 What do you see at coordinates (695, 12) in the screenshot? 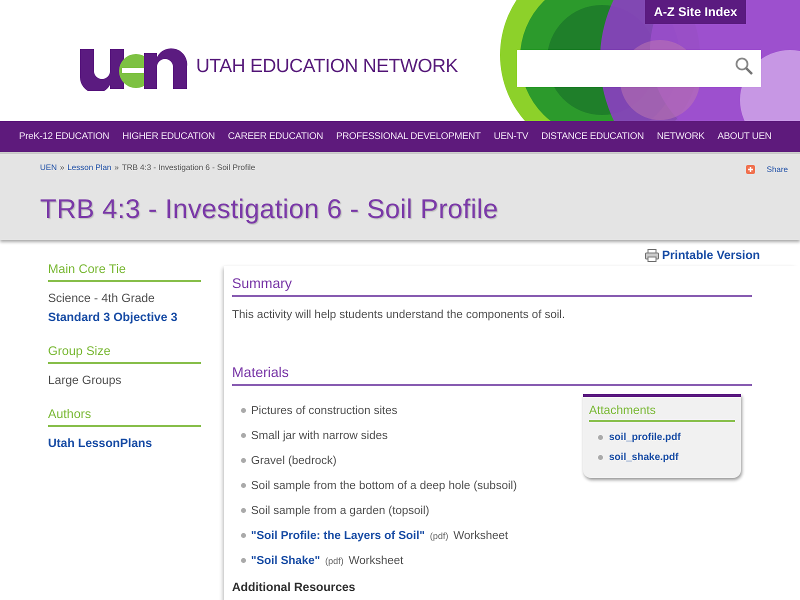
I see `site-index-button: A-Z Site Index` at bounding box center [695, 12].